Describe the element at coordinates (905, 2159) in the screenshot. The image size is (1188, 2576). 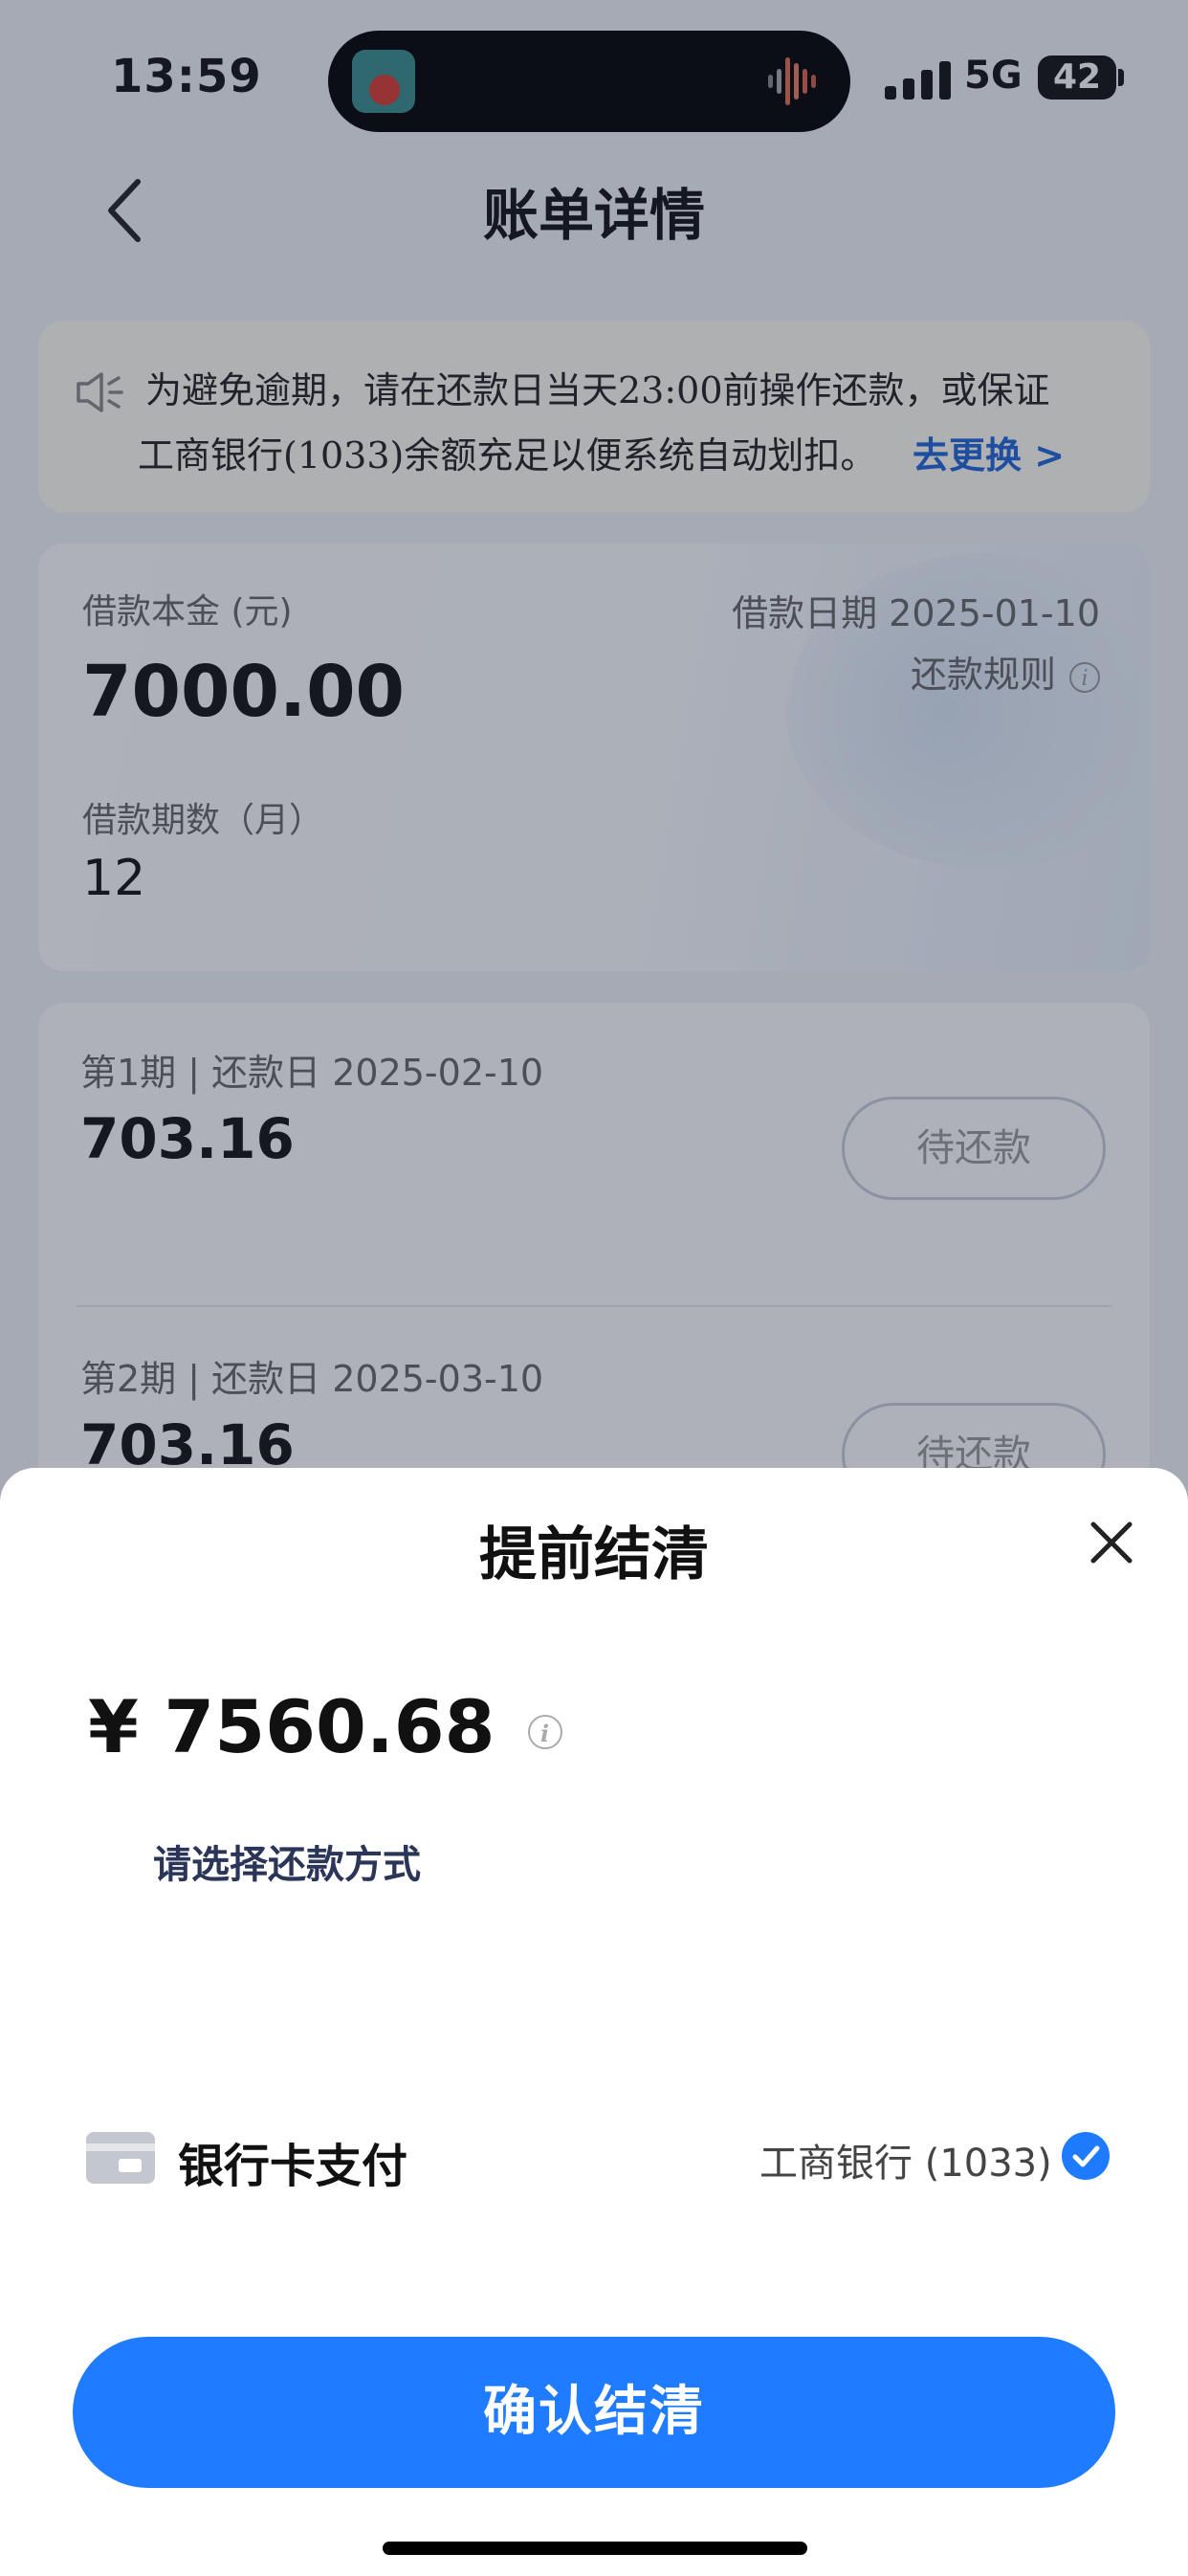
I see `selected-bank: 工商银行 (1033)` at that location.